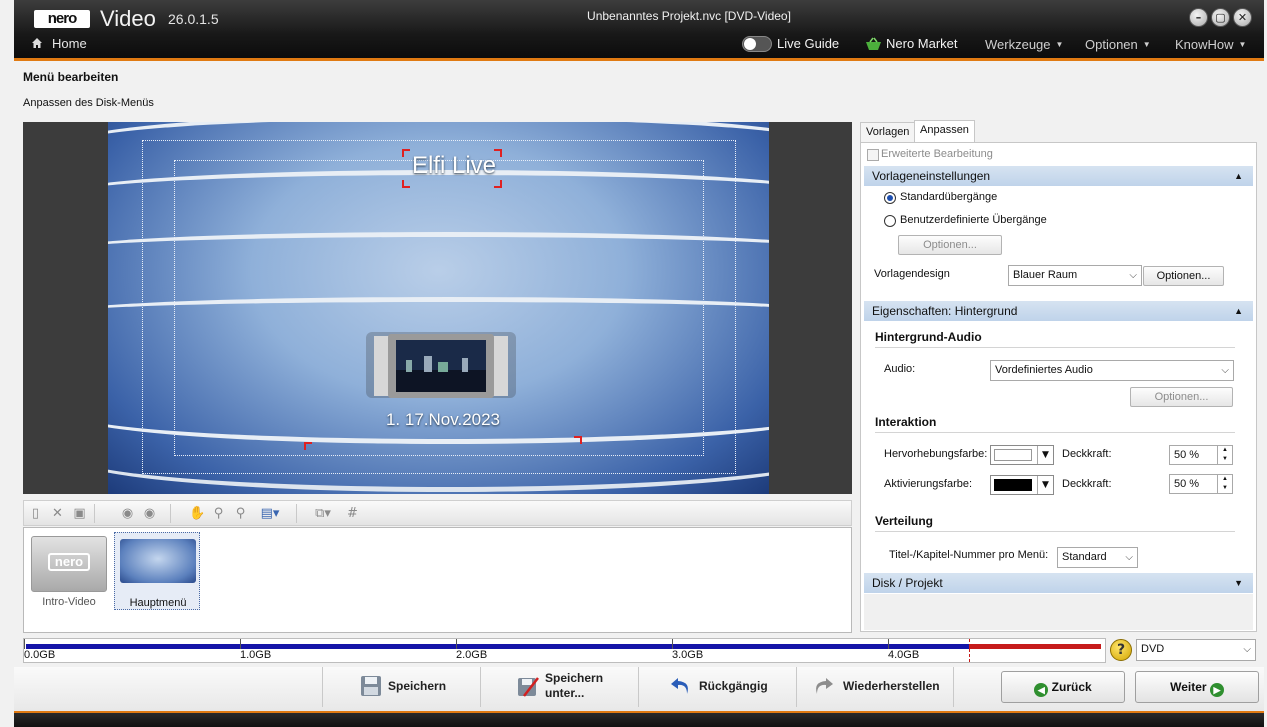 The width and height of the screenshot is (1267, 727). I want to click on app-name: Video, so click(128, 18).